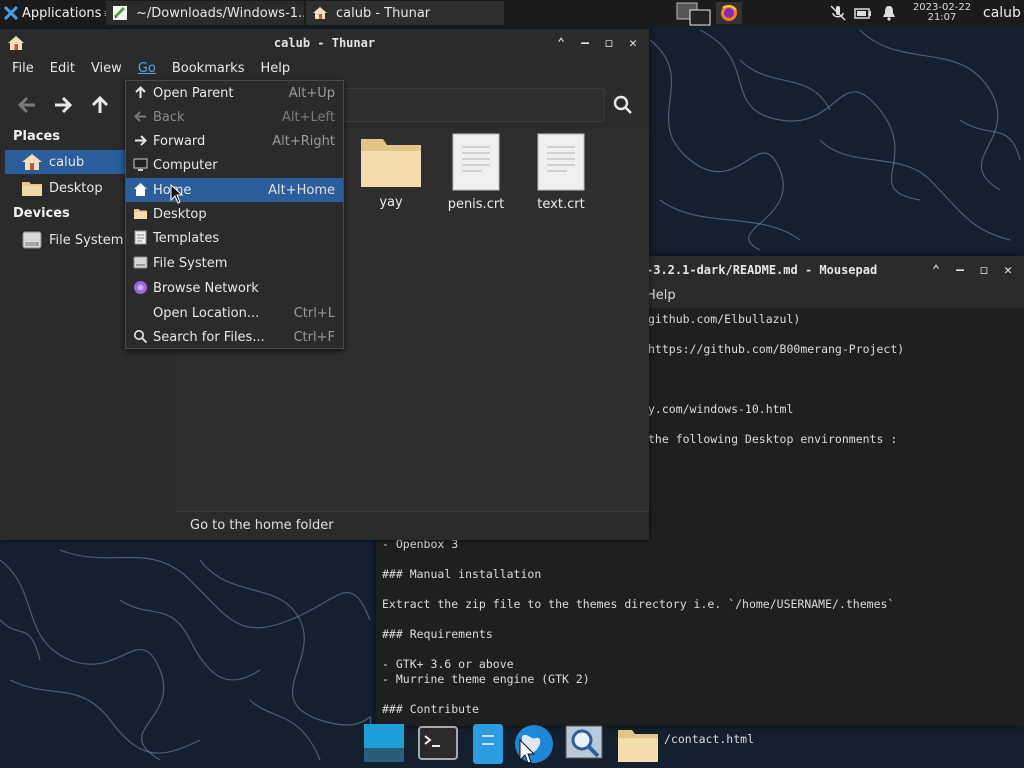  I want to click on workspace-switcher, so click(694, 14).